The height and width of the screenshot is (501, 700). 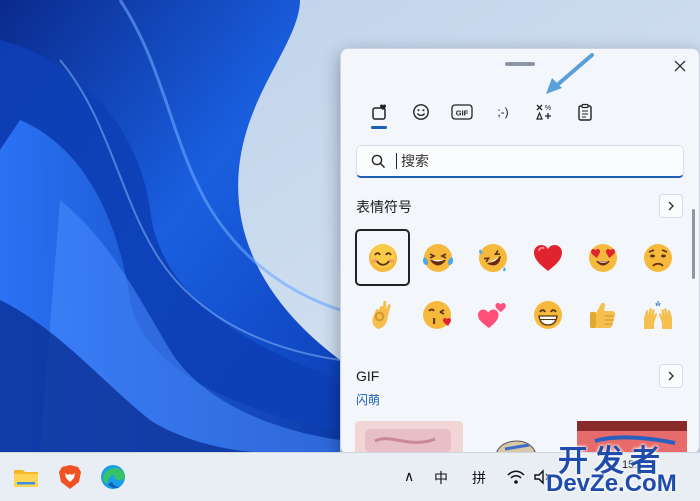 What do you see at coordinates (570, 73) in the screenshot?
I see `annotation-arrow` at bounding box center [570, 73].